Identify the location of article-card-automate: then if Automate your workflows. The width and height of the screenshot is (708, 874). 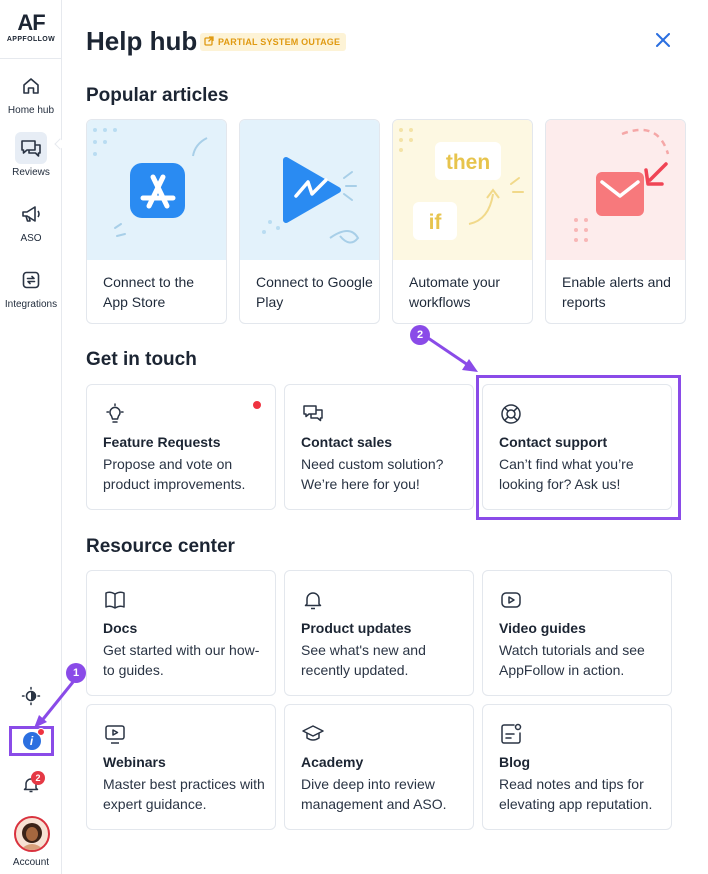
(462, 221).